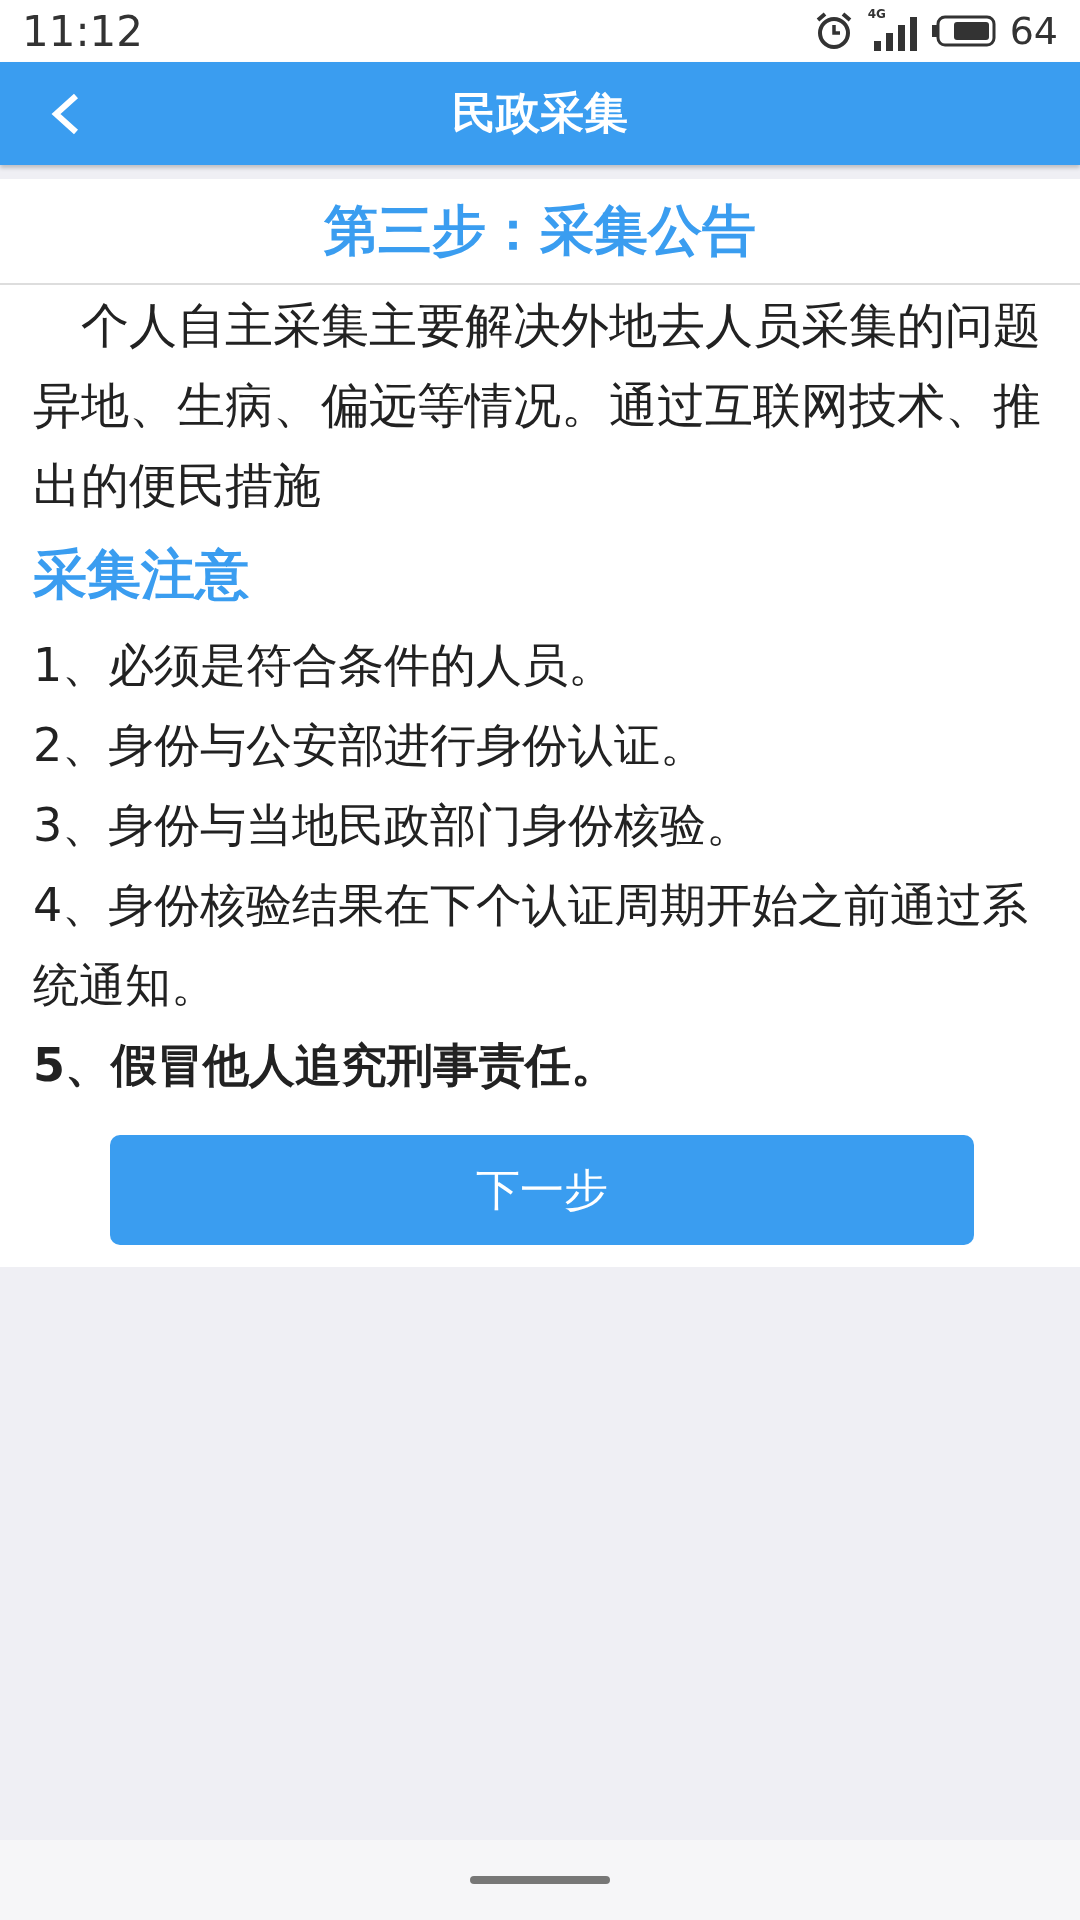 Image resolution: width=1080 pixels, height=1920 pixels. What do you see at coordinates (393, 825) in the screenshot?
I see `note-item: 3、身份与当地民政部门身份核验。` at bounding box center [393, 825].